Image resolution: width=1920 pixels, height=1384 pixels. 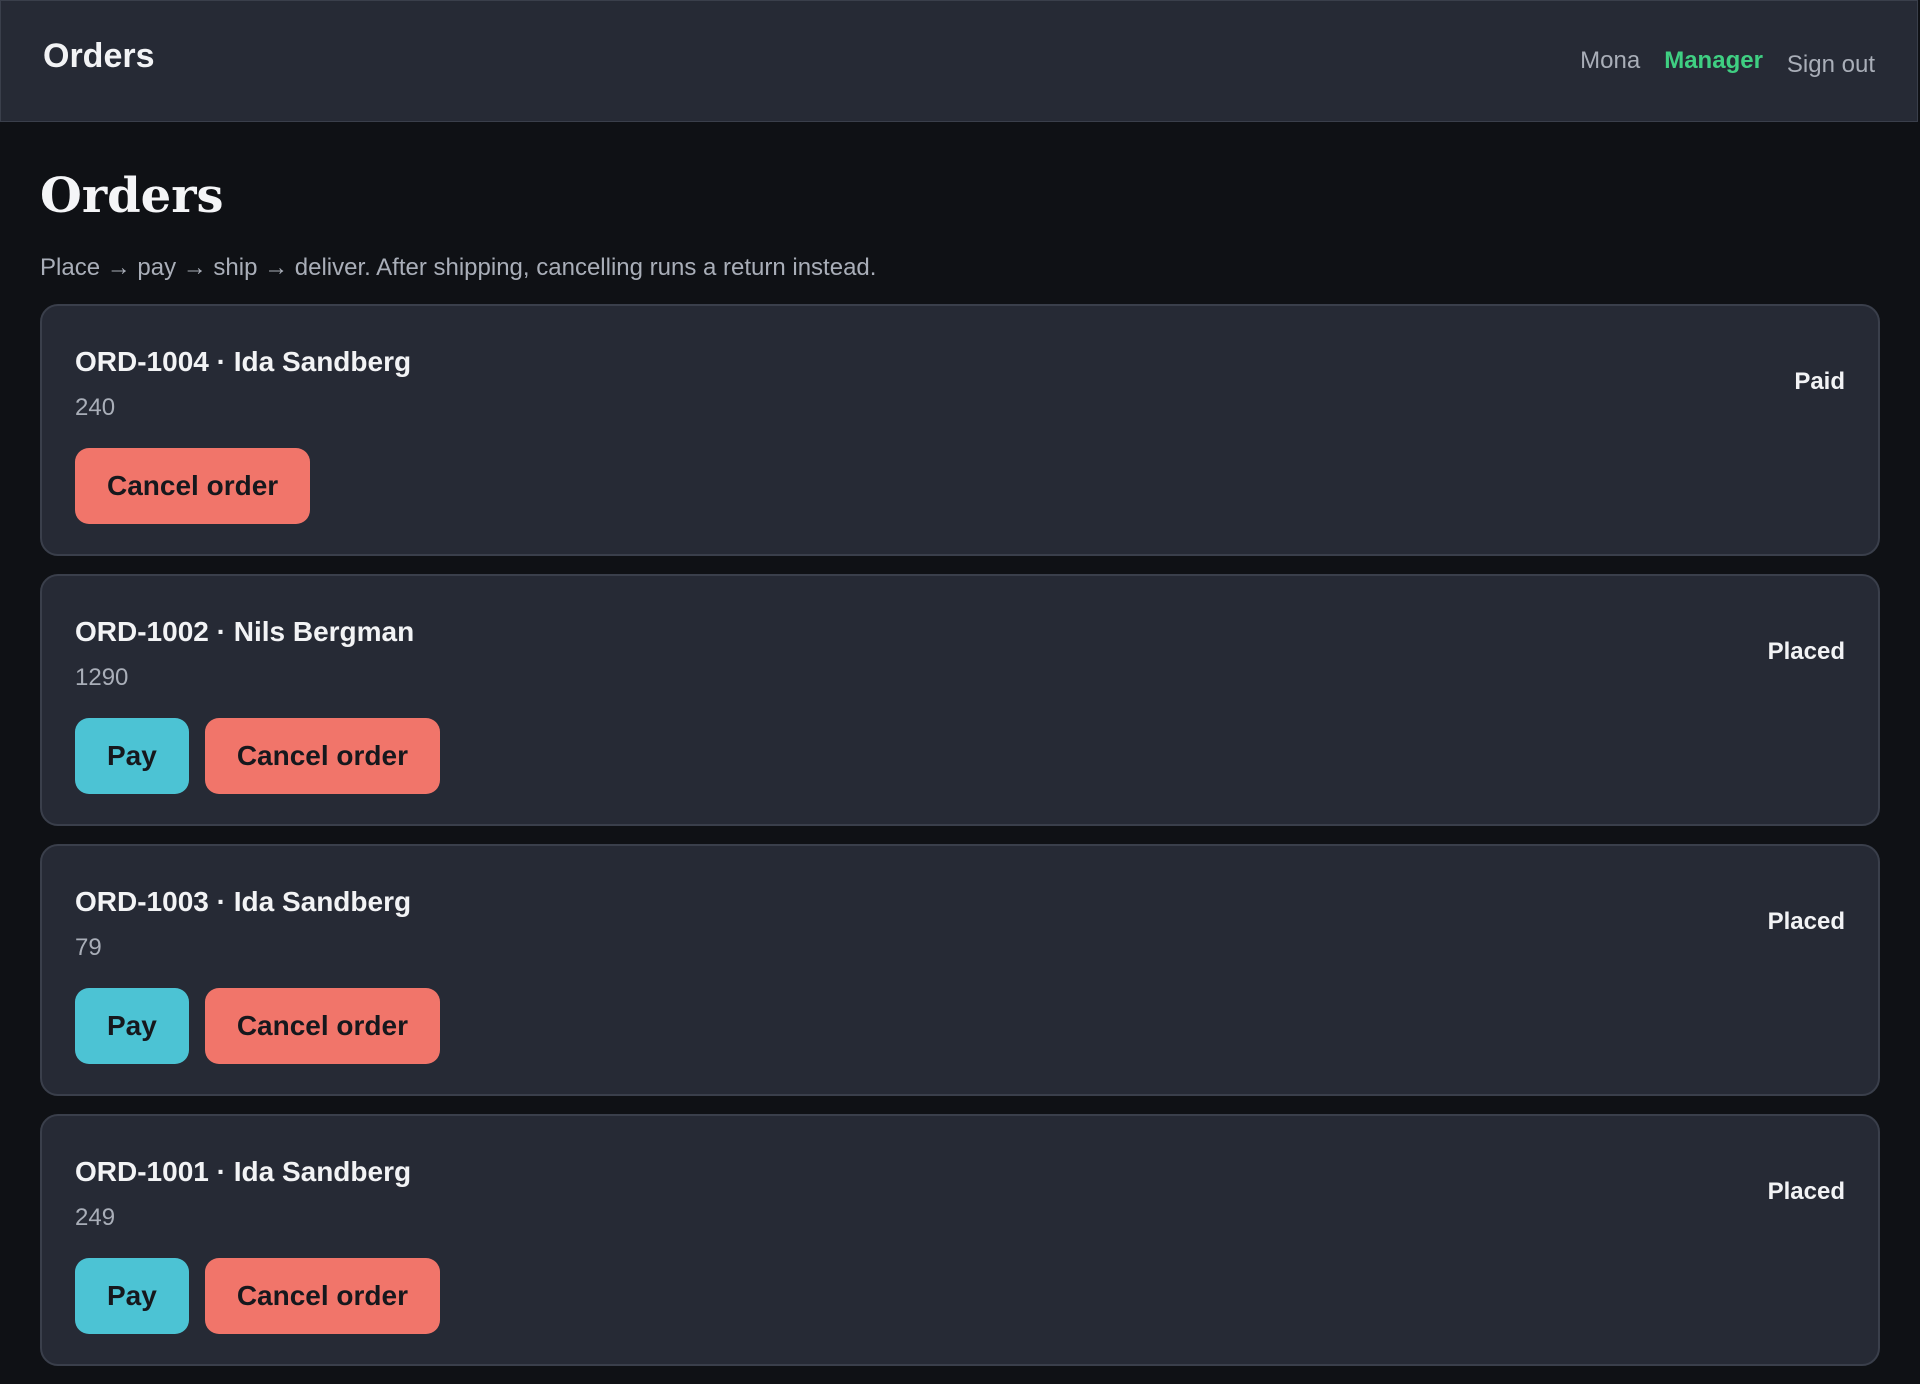 What do you see at coordinates (95, 1217) in the screenshot?
I see `order-amount: 249` at bounding box center [95, 1217].